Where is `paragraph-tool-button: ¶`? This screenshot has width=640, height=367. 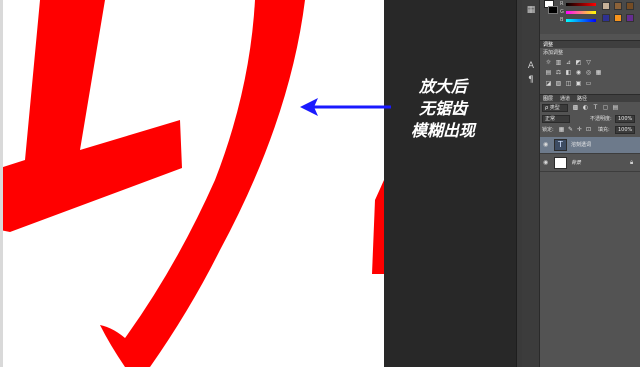 paragraph-tool-button: ¶ is located at coordinates (531, 80).